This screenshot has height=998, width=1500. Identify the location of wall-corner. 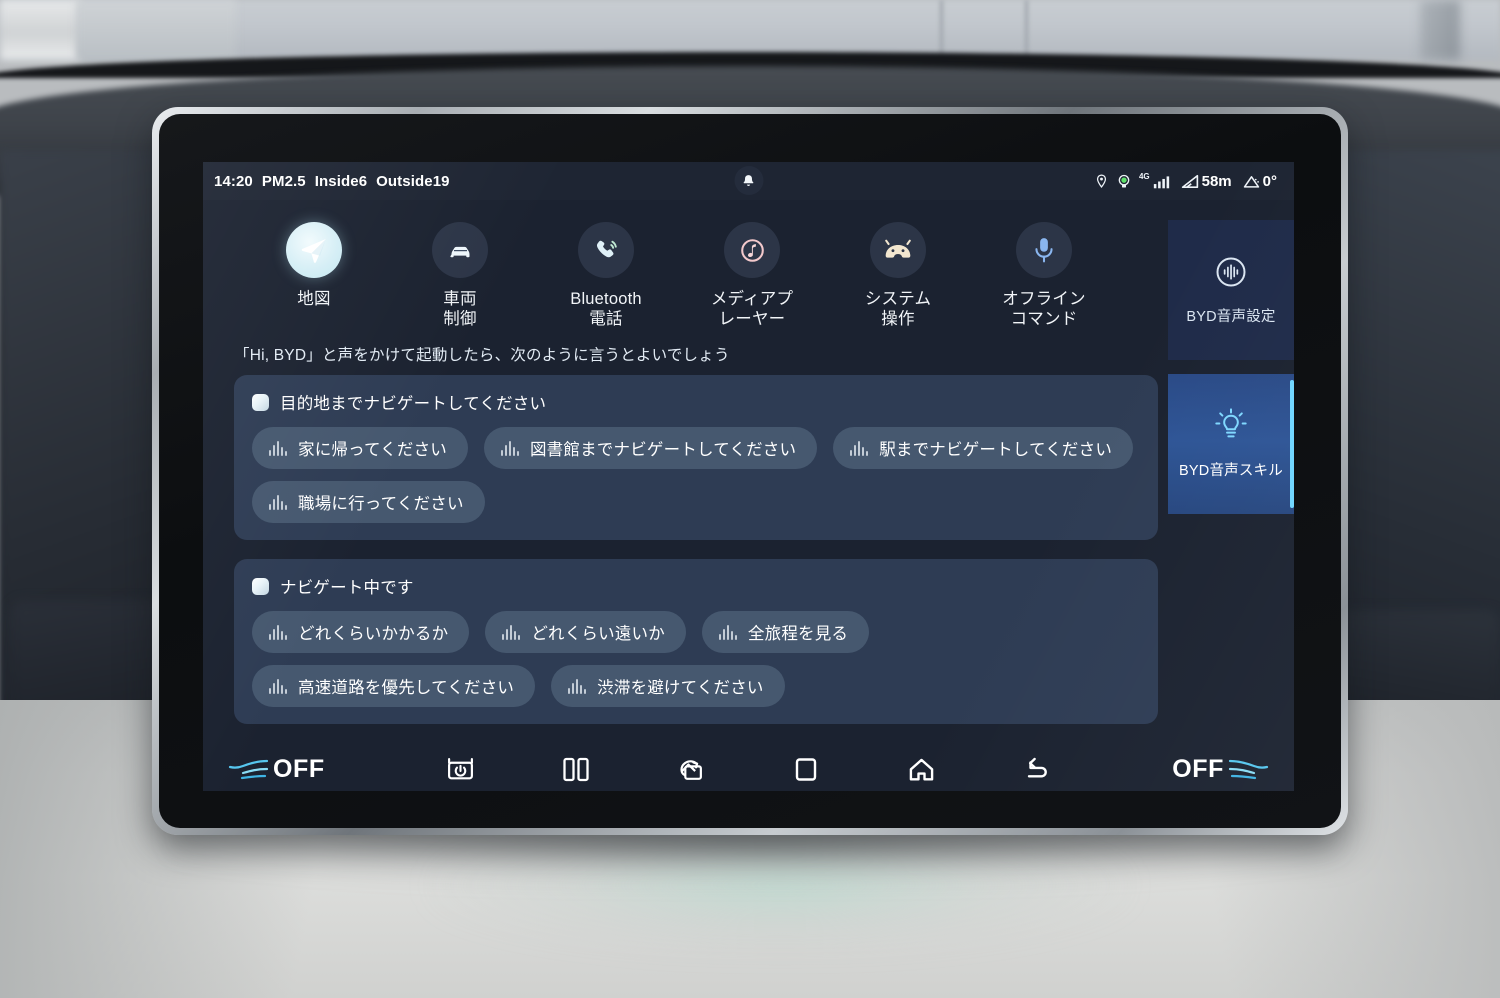
(1440, 30).